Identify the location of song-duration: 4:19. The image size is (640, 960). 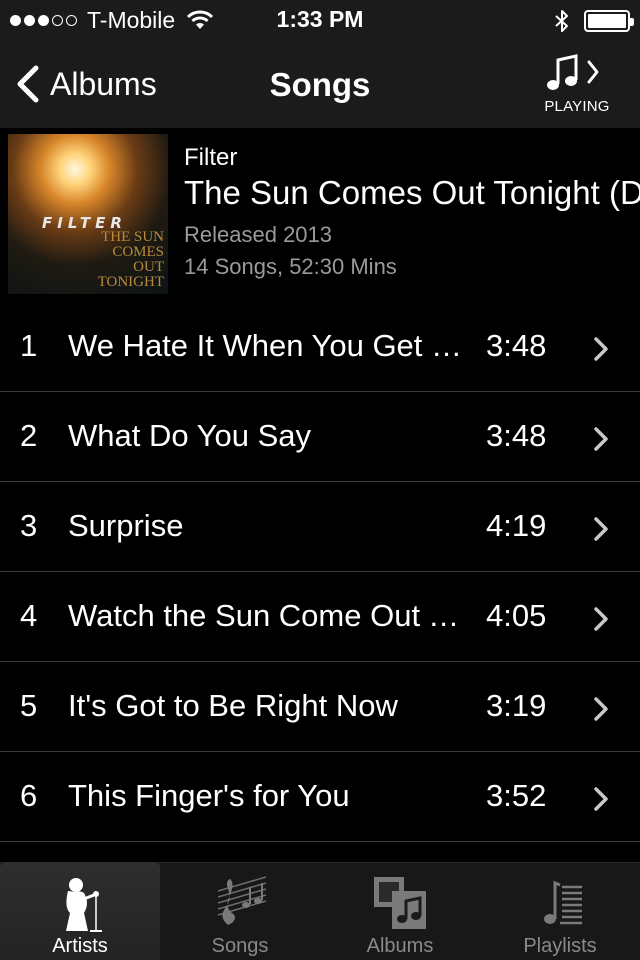
(516, 525).